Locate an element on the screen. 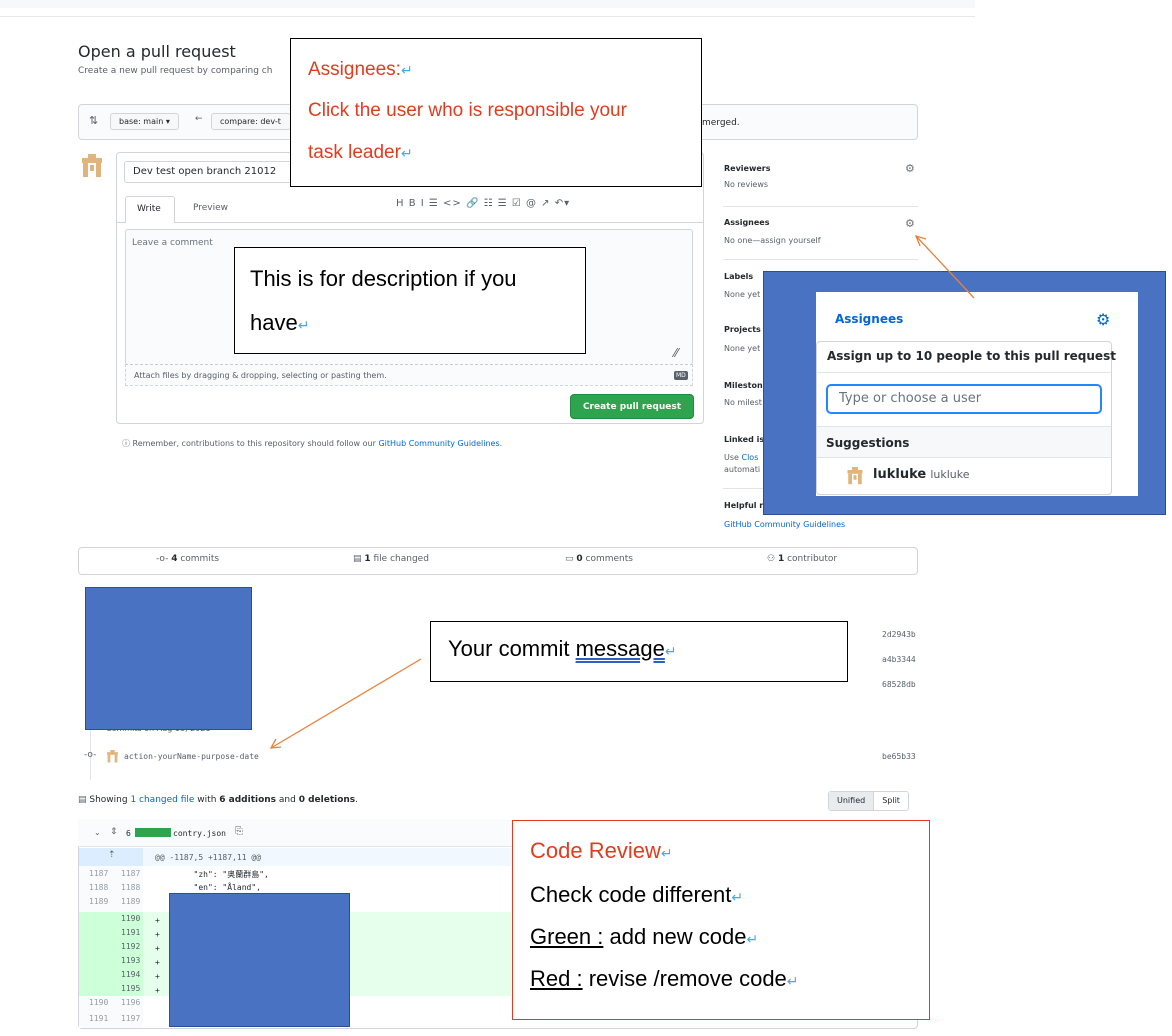 This screenshot has height=1036, width=1172. arrowhead is located at coordinates (275, 743).